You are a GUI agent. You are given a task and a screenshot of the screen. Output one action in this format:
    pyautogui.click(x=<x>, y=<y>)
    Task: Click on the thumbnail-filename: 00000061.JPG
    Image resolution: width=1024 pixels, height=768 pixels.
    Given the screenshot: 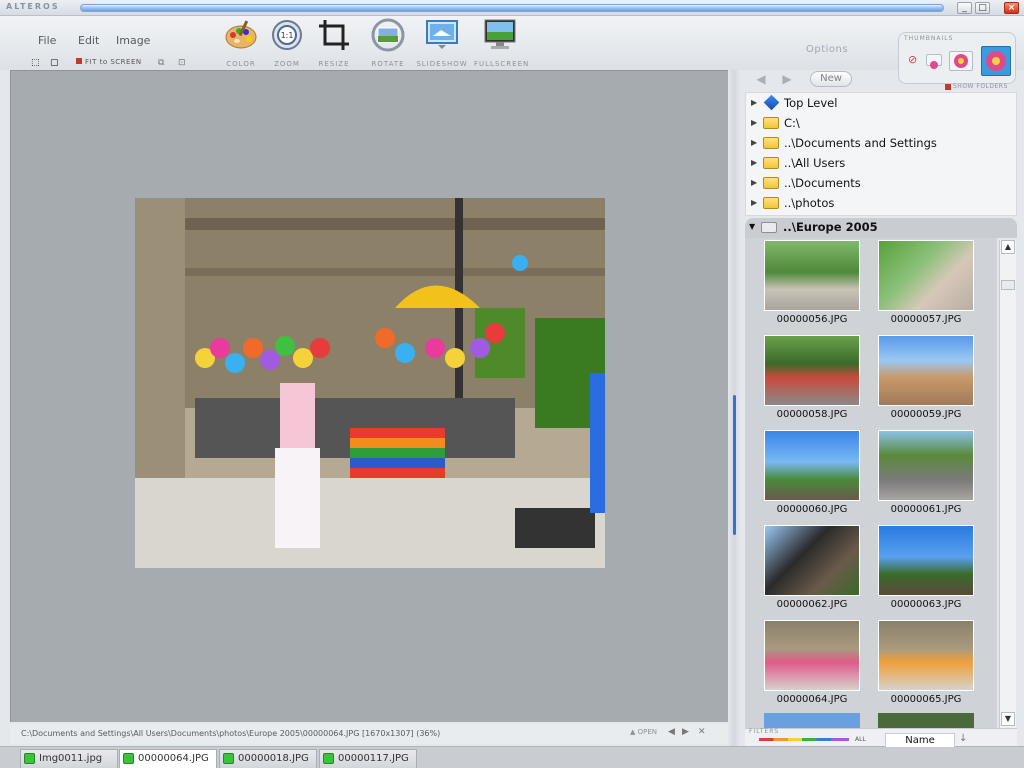 What is the action you would take?
    pyautogui.click(x=926, y=509)
    